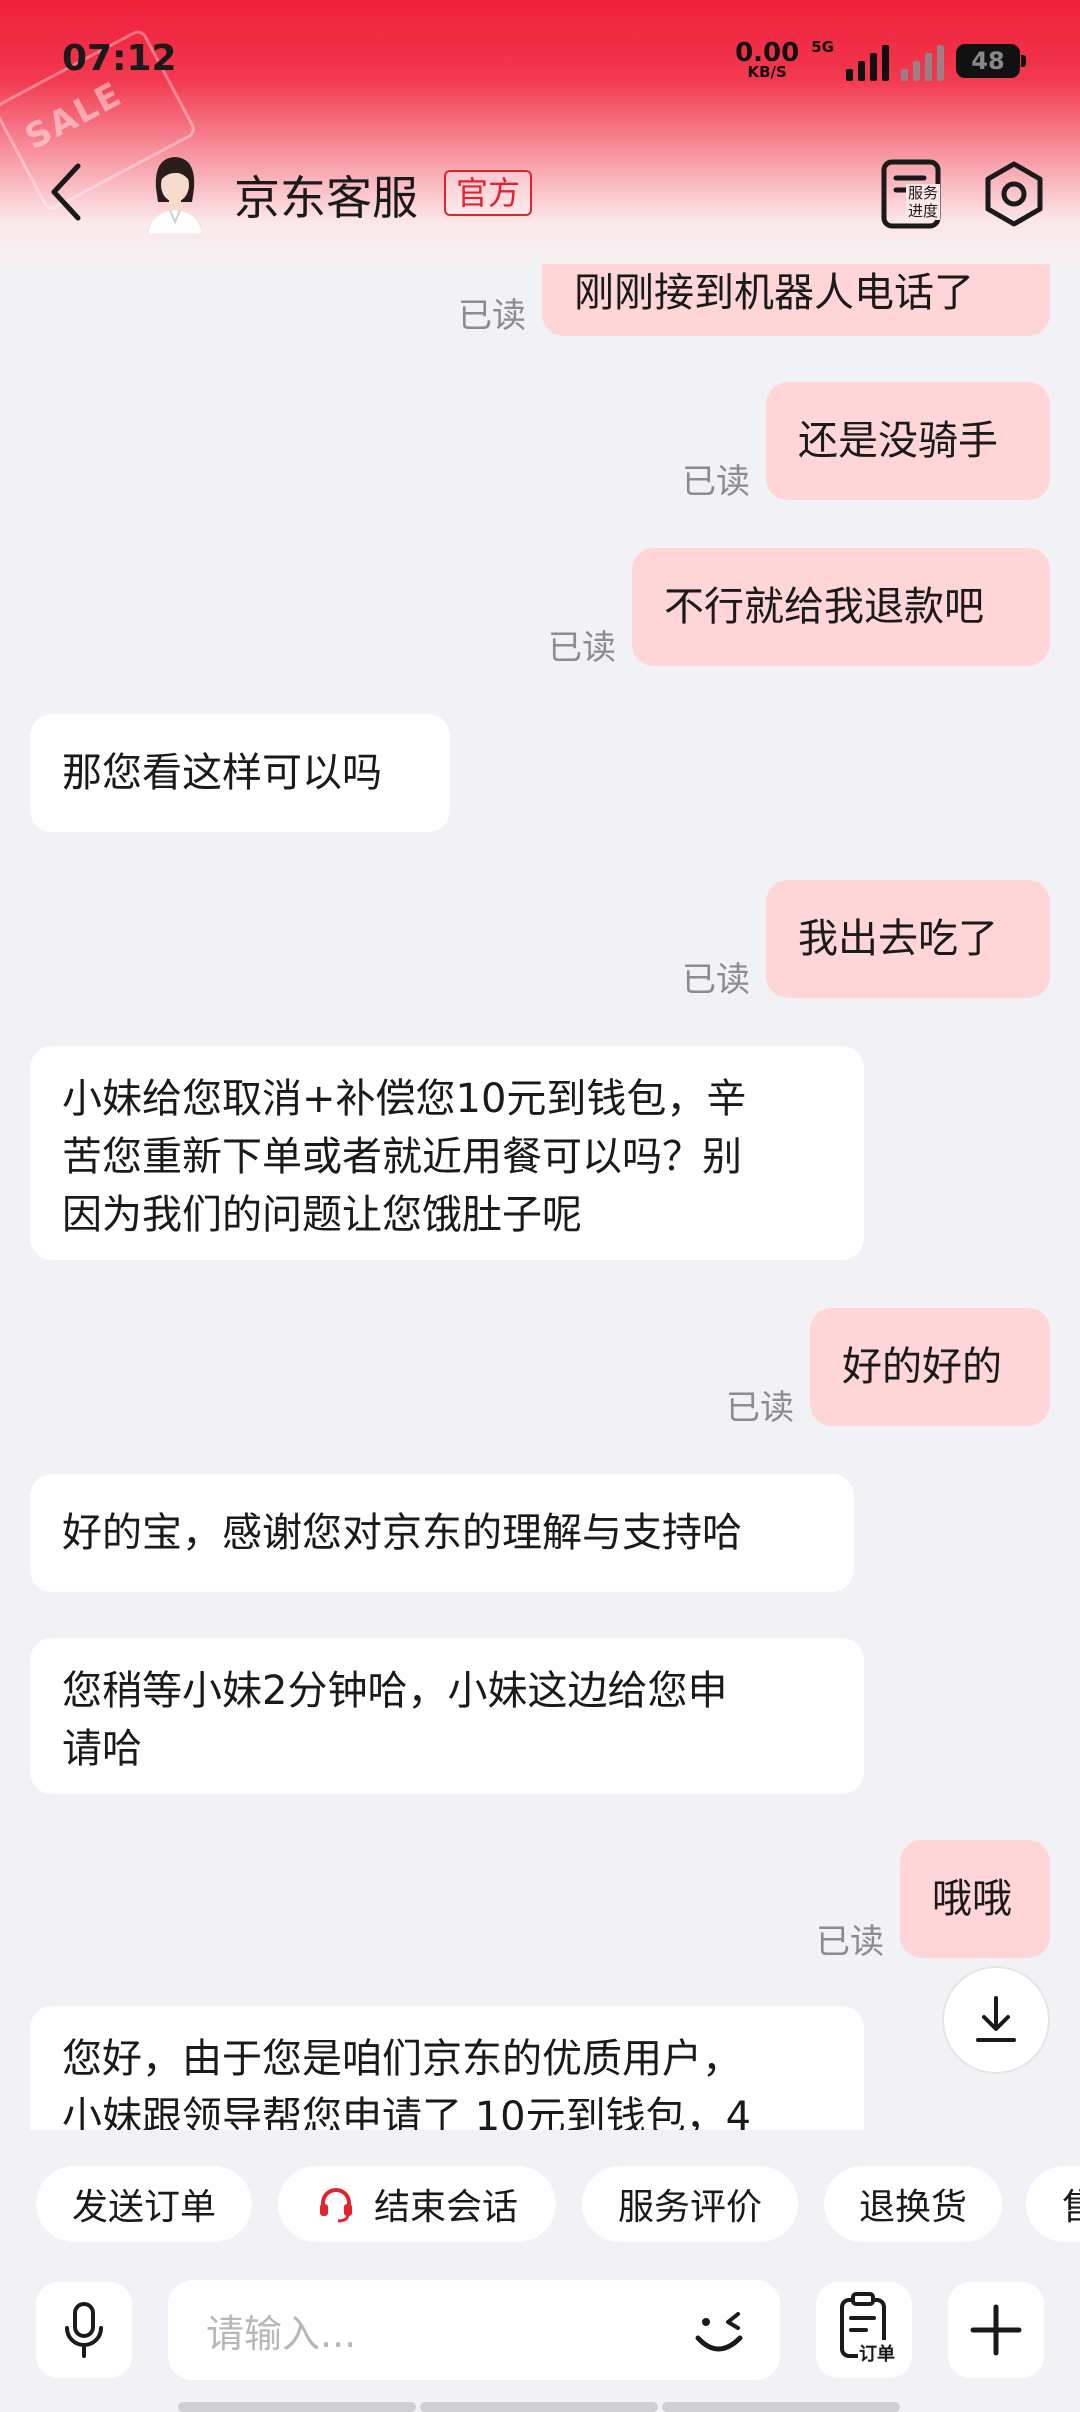 The image size is (1080, 2412). Describe the element at coordinates (689, 2207) in the screenshot. I see `chip-label: 服务评价` at that location.